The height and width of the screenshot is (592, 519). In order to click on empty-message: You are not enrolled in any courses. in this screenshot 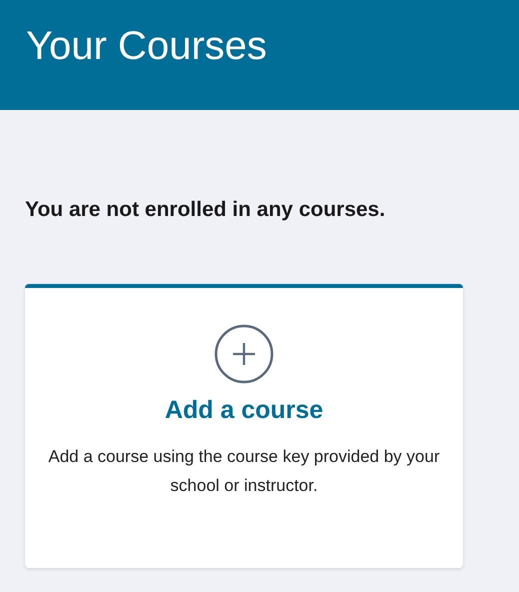, I will do `click(205, 210)`.